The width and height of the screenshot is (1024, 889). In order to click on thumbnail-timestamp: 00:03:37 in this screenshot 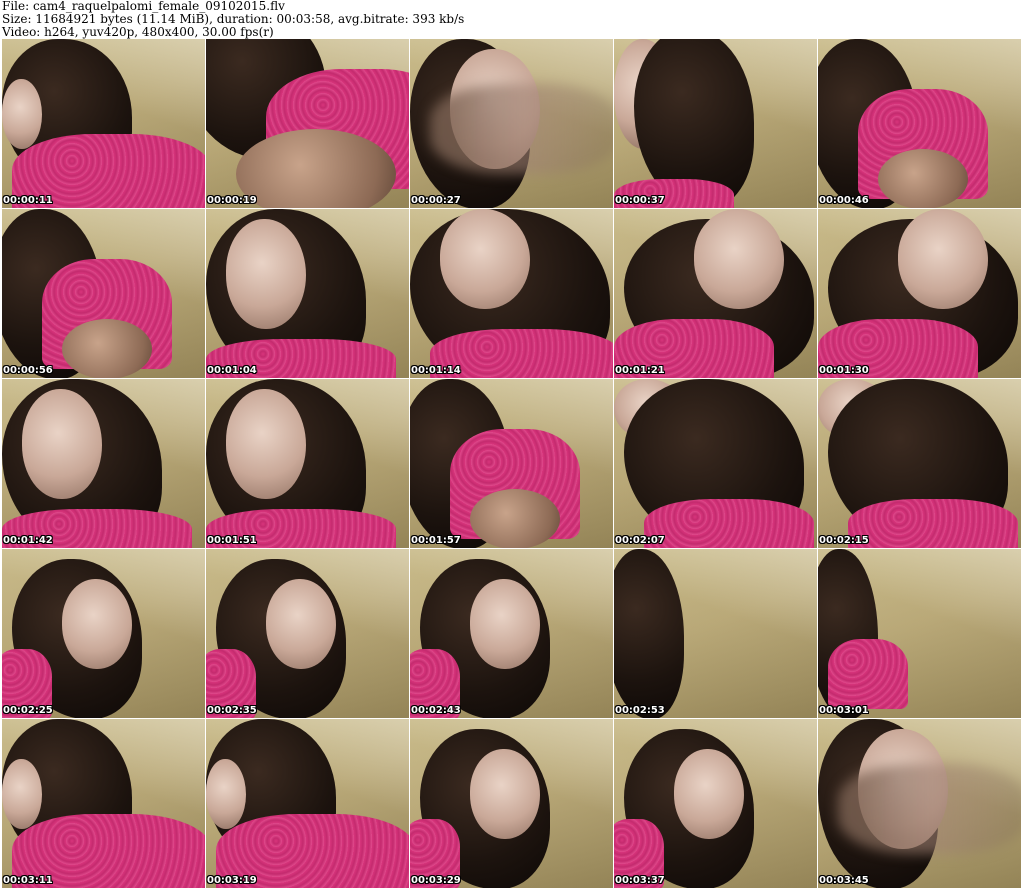, I will do `click(640, 880)`.